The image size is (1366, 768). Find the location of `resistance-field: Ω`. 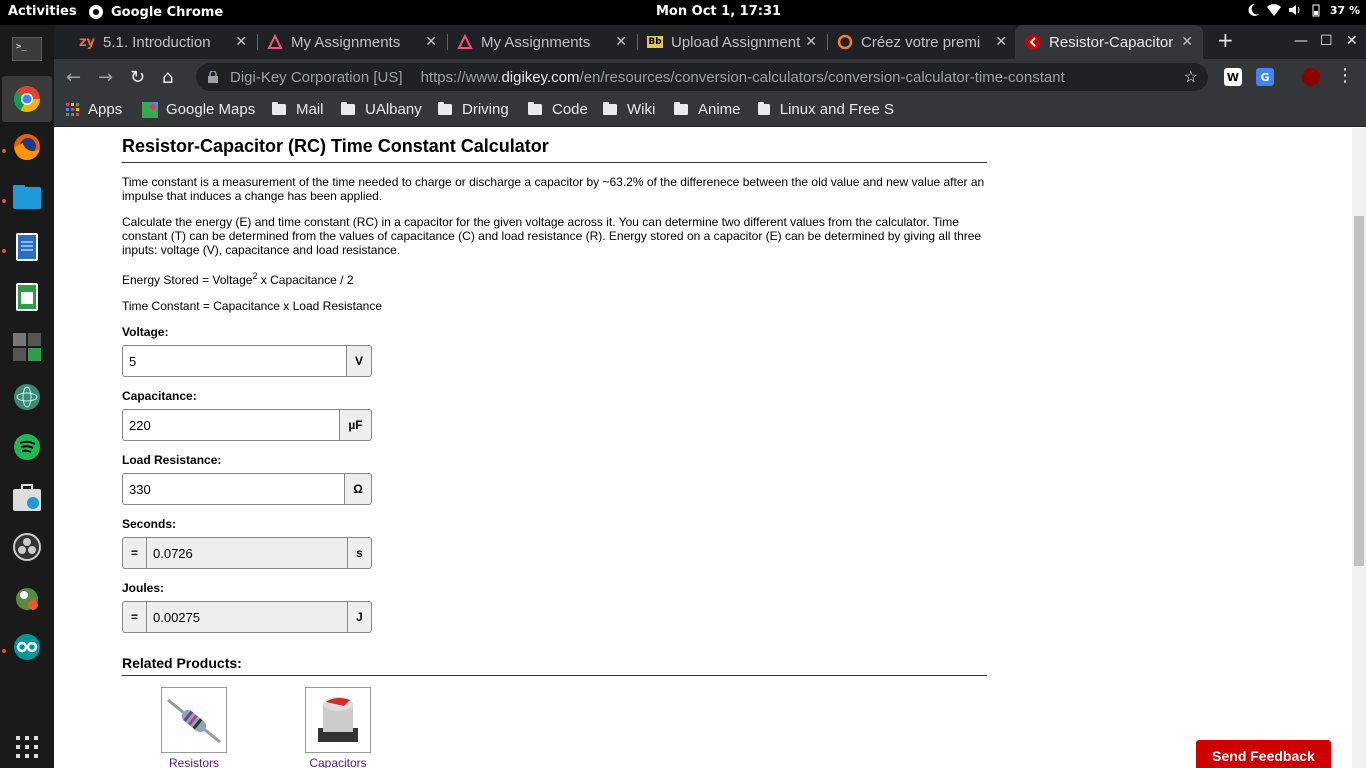

resistance-field: Ω is located at coordinates (247, 489).